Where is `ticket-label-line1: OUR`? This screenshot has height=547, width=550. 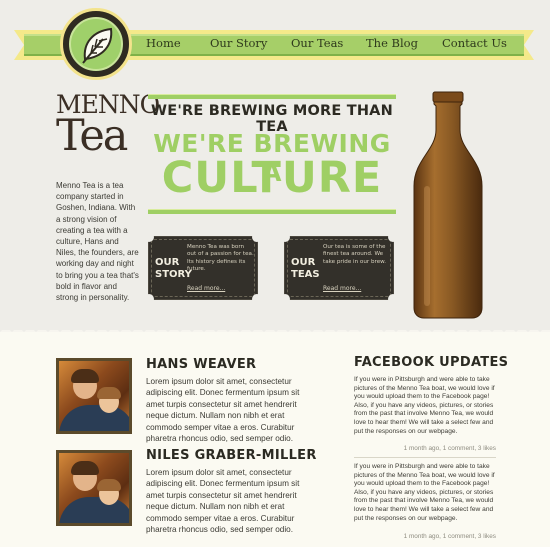
ticket-label-line1: OUR is located at coordinates (303, 262).